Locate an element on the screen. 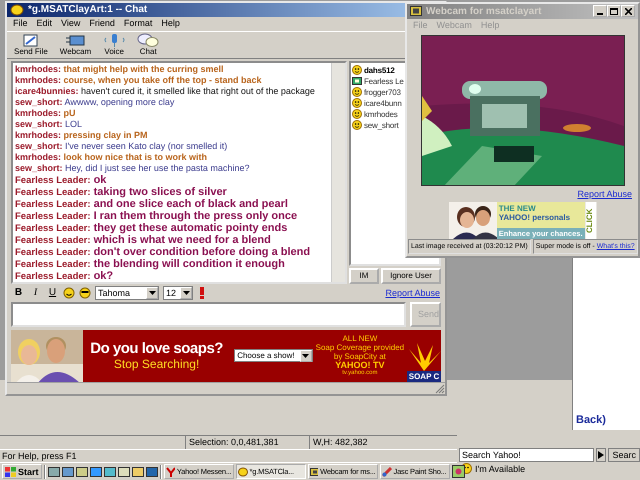  underline-button: U is located at coordinates (52, 293).